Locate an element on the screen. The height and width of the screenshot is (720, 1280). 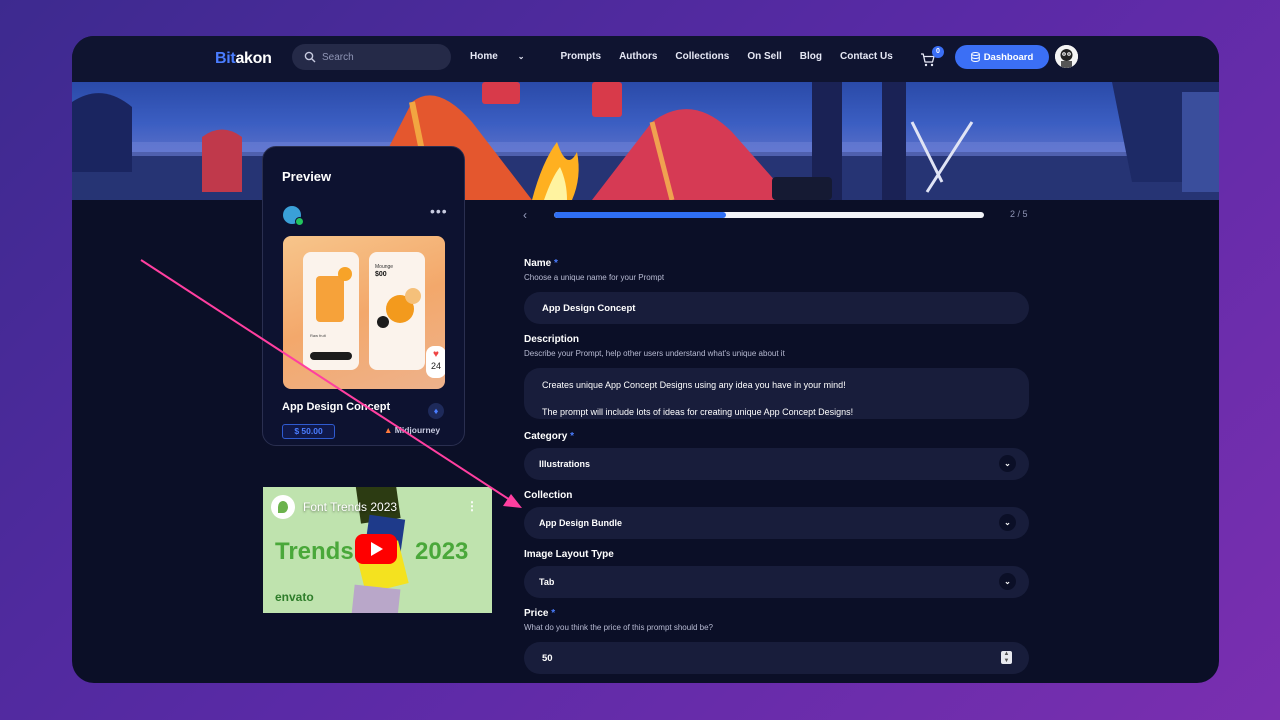
video-thumbnail: Font Trends 2023 ⋮ Trends 2023 envato is located at coordinates (377, 550).